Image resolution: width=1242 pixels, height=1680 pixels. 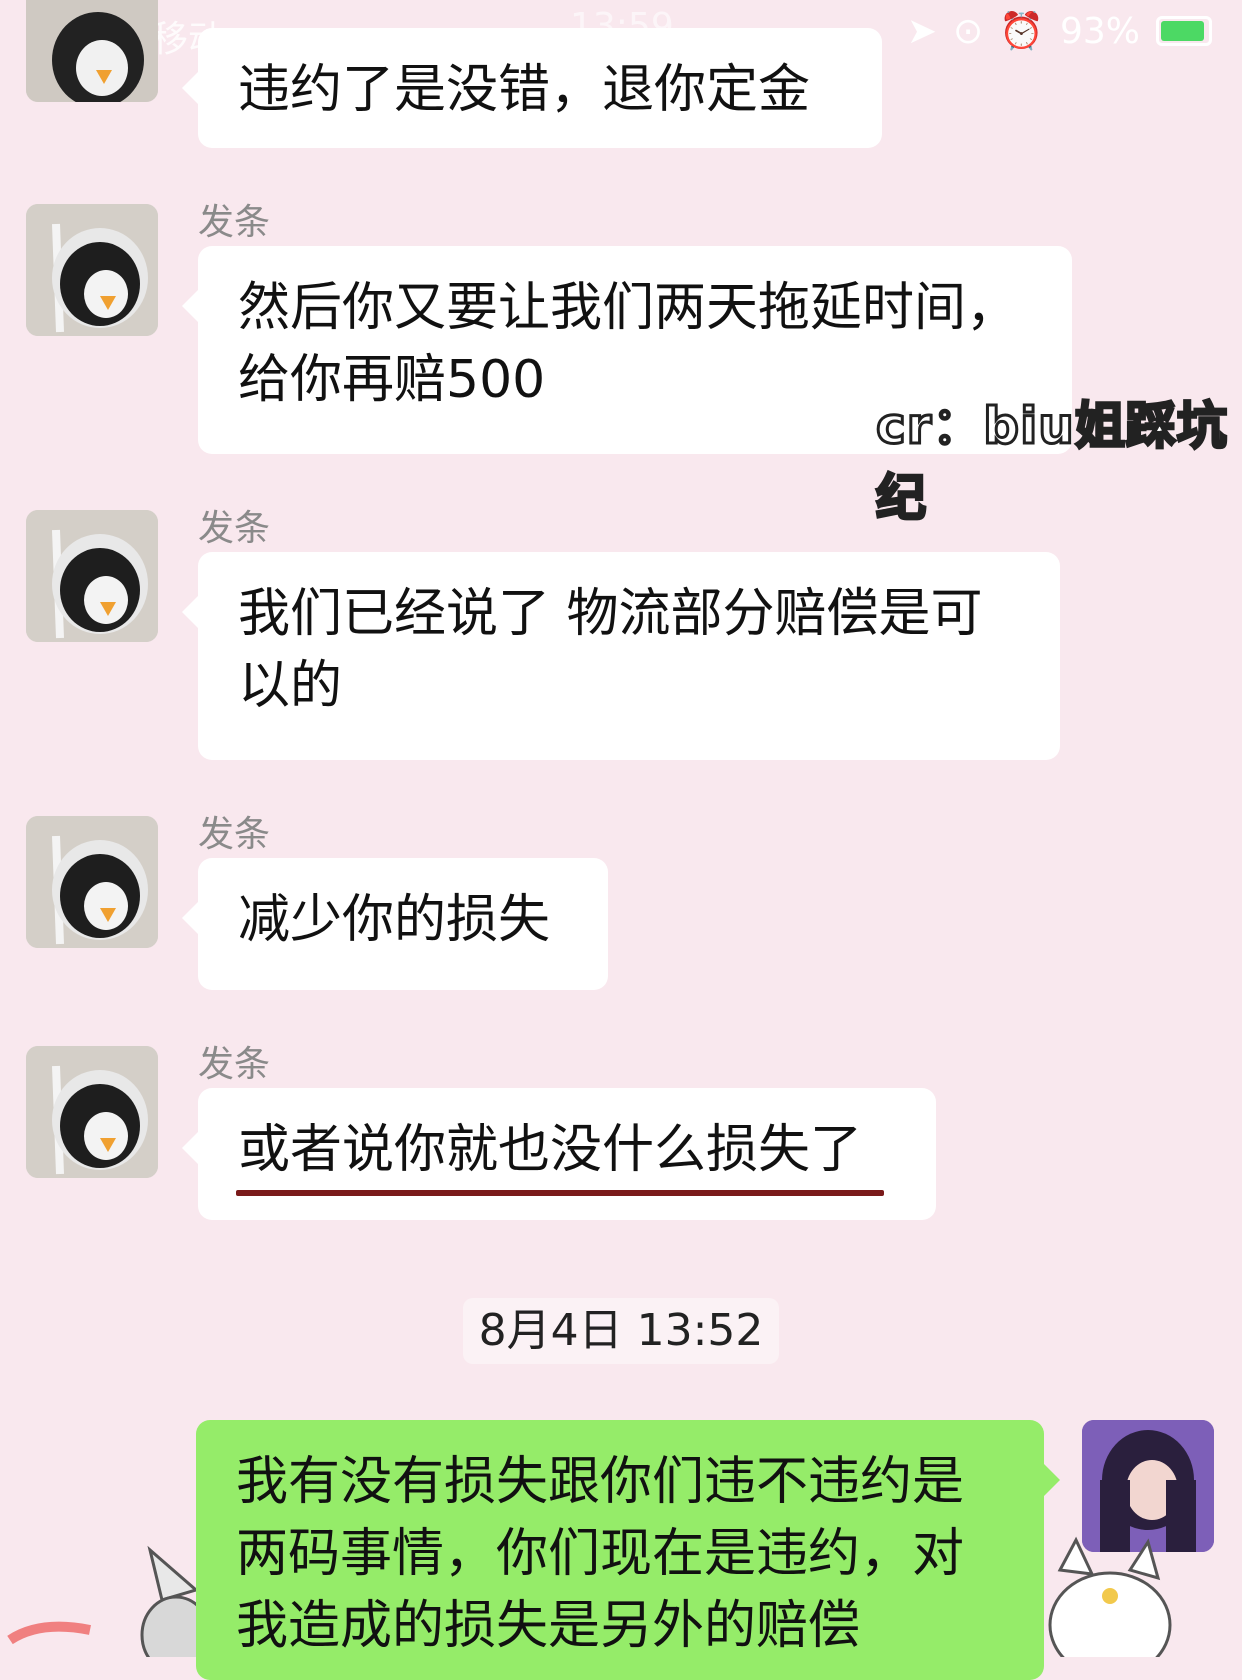 I want to click on battery-charging-icon, so click(x=1184, y=31).